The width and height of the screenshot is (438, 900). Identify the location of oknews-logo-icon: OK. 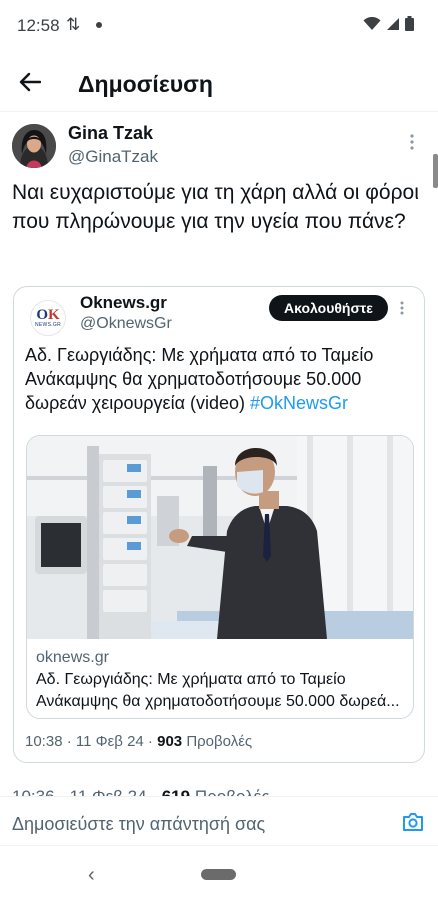
(48, 315).